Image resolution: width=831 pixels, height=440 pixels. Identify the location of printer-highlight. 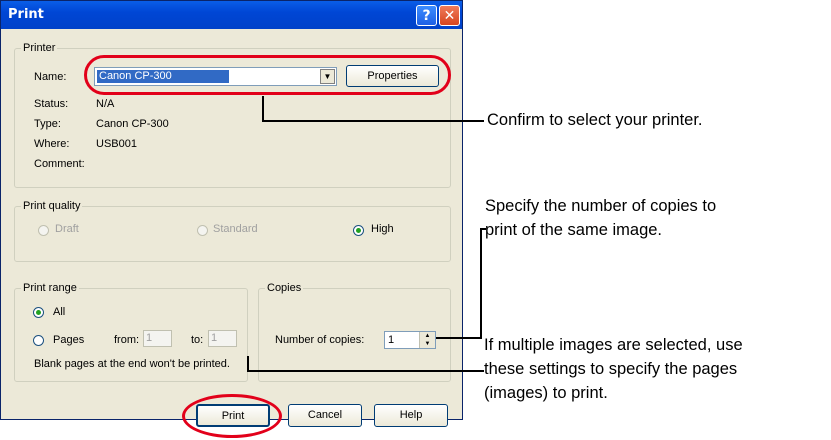
(267, 75).